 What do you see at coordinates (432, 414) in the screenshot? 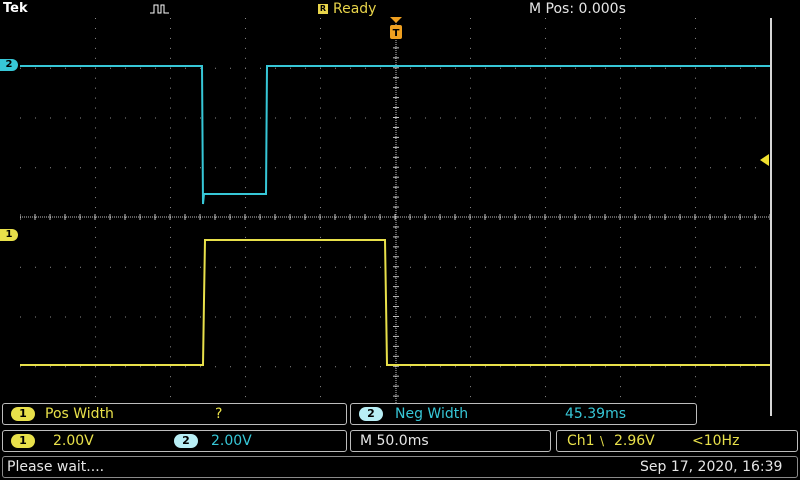
I see `measurement-2-name: Neg Width` at bounding box center [432, 414].